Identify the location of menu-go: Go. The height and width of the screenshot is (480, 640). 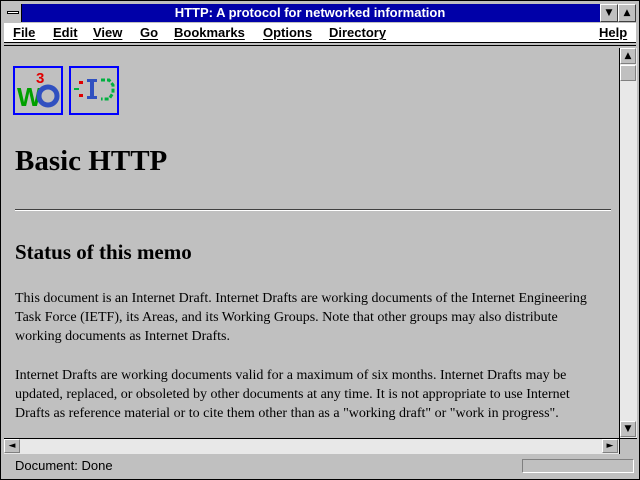
(149, 32).